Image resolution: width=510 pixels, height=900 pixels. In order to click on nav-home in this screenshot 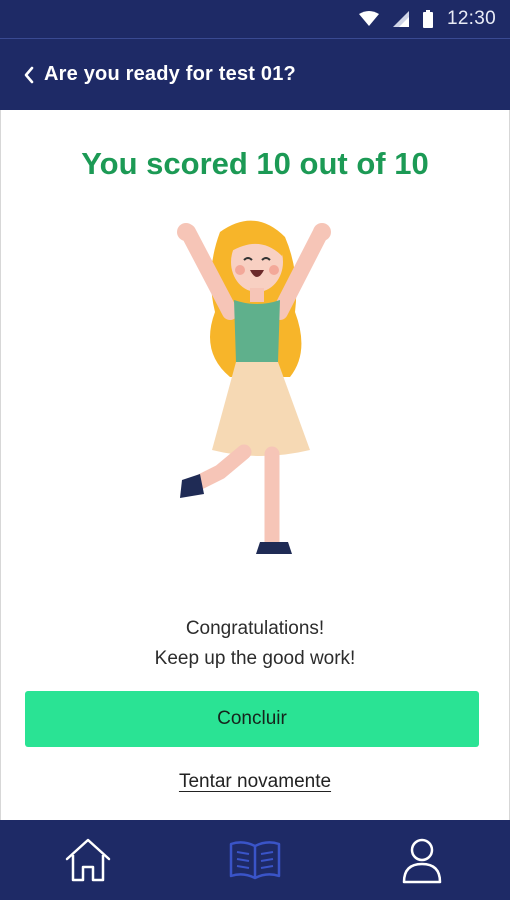, I will do `click(88, 860)`.